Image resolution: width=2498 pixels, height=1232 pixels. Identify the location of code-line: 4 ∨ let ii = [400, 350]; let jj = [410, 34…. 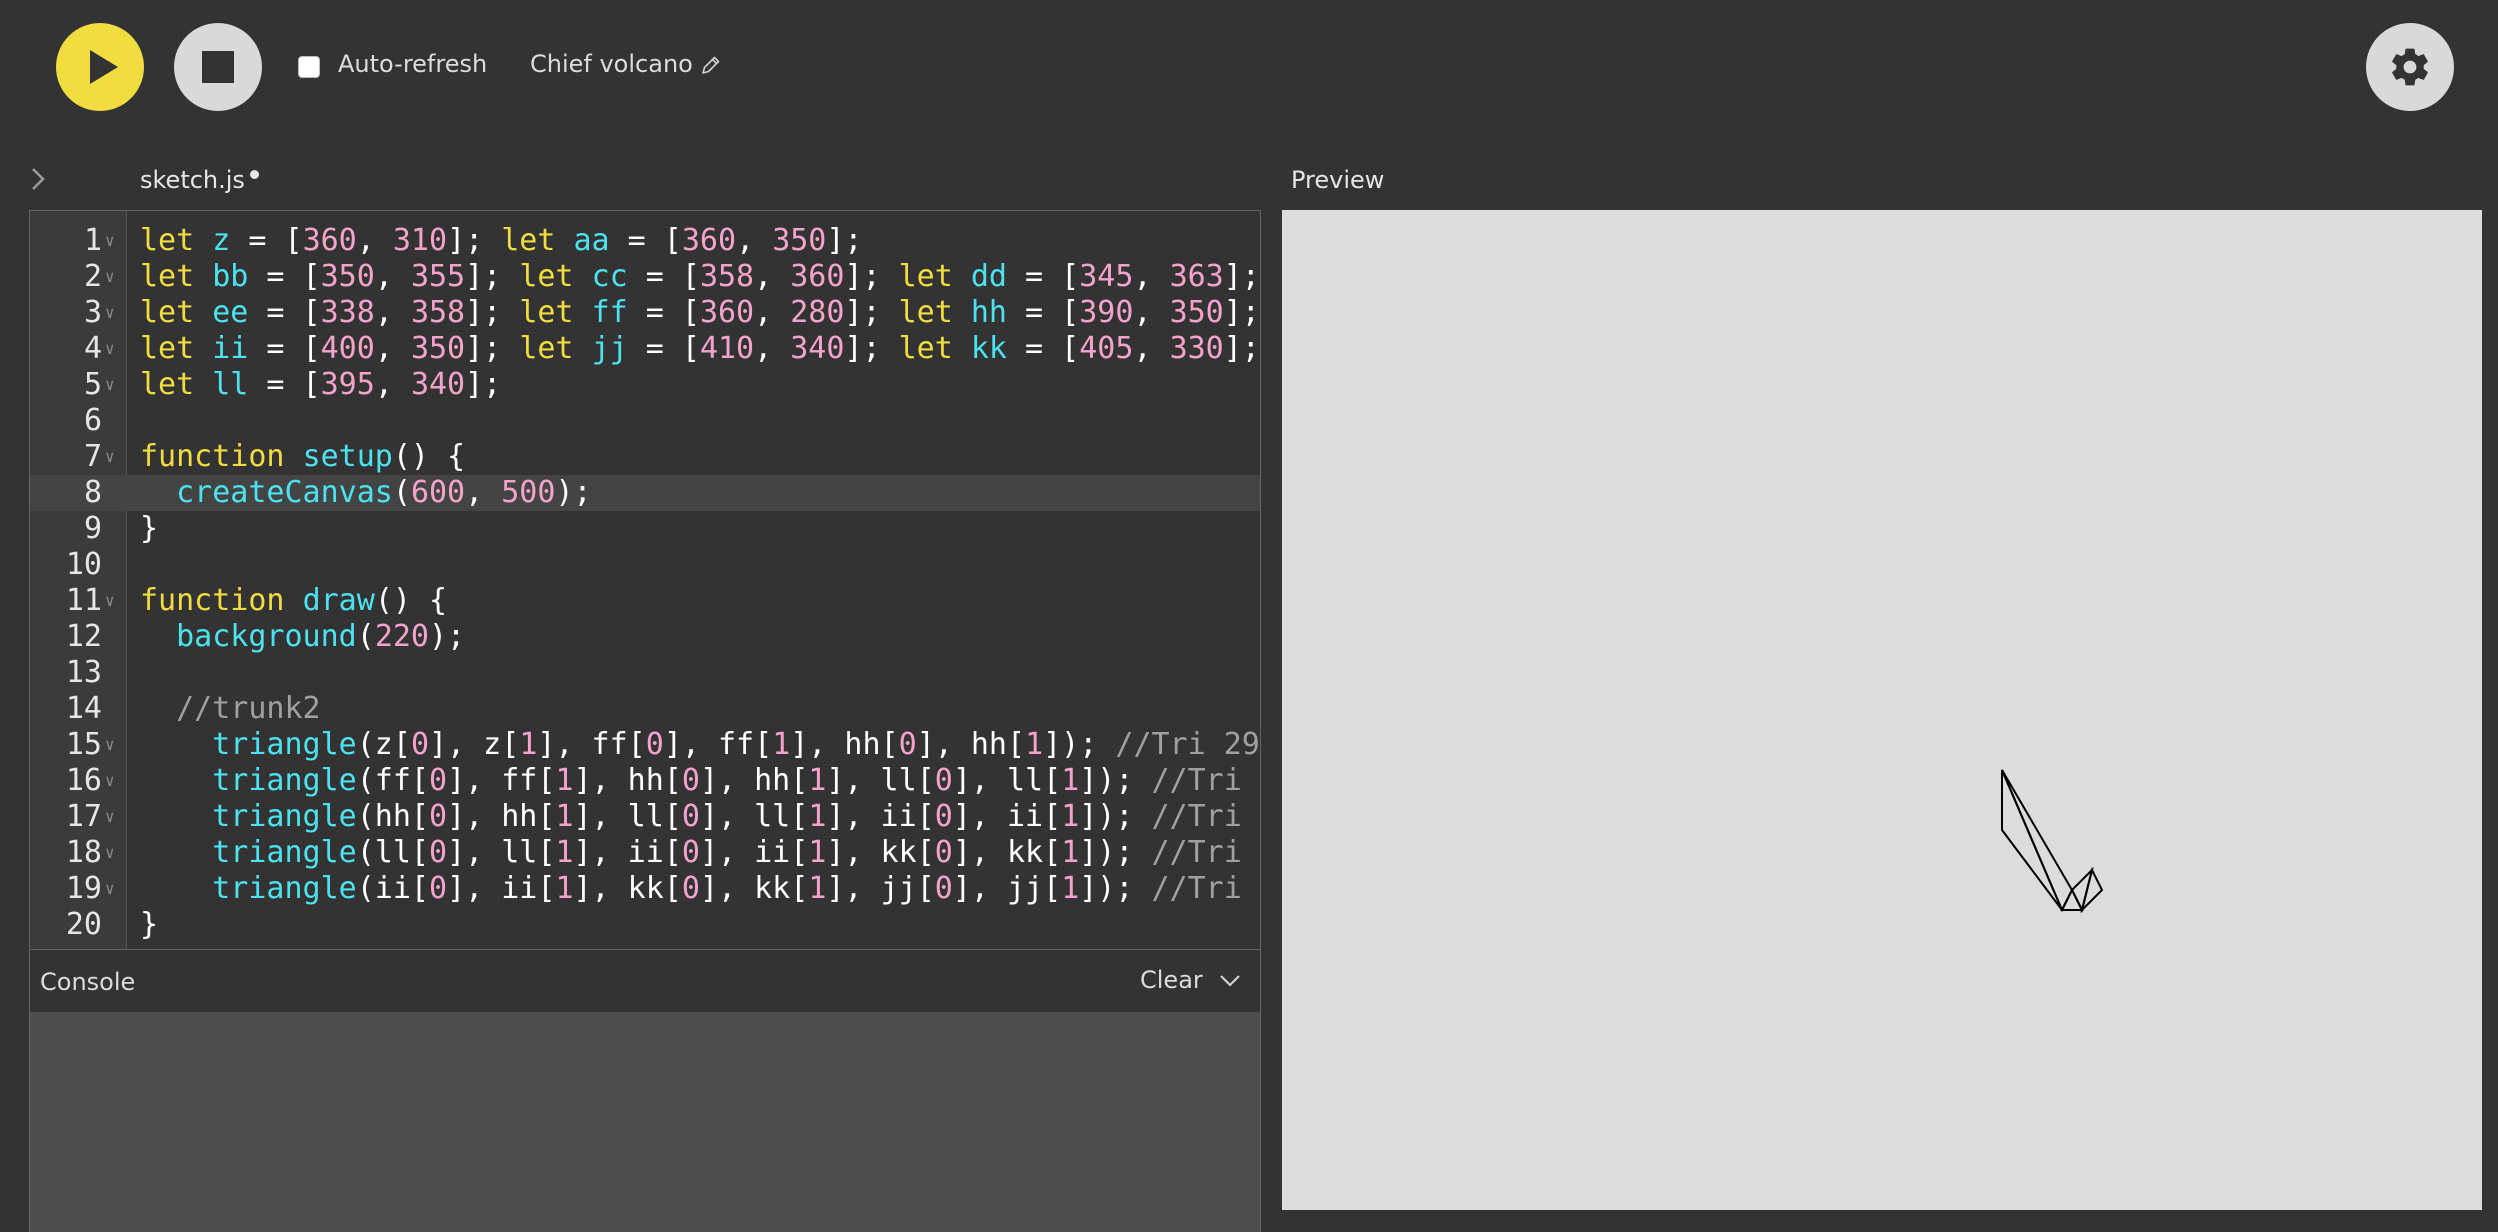
(645, 349).